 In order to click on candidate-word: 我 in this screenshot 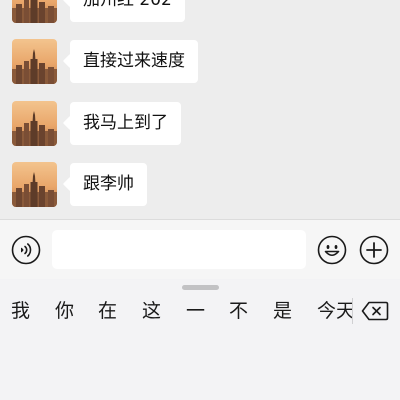, I will do `click(20, 311)`.